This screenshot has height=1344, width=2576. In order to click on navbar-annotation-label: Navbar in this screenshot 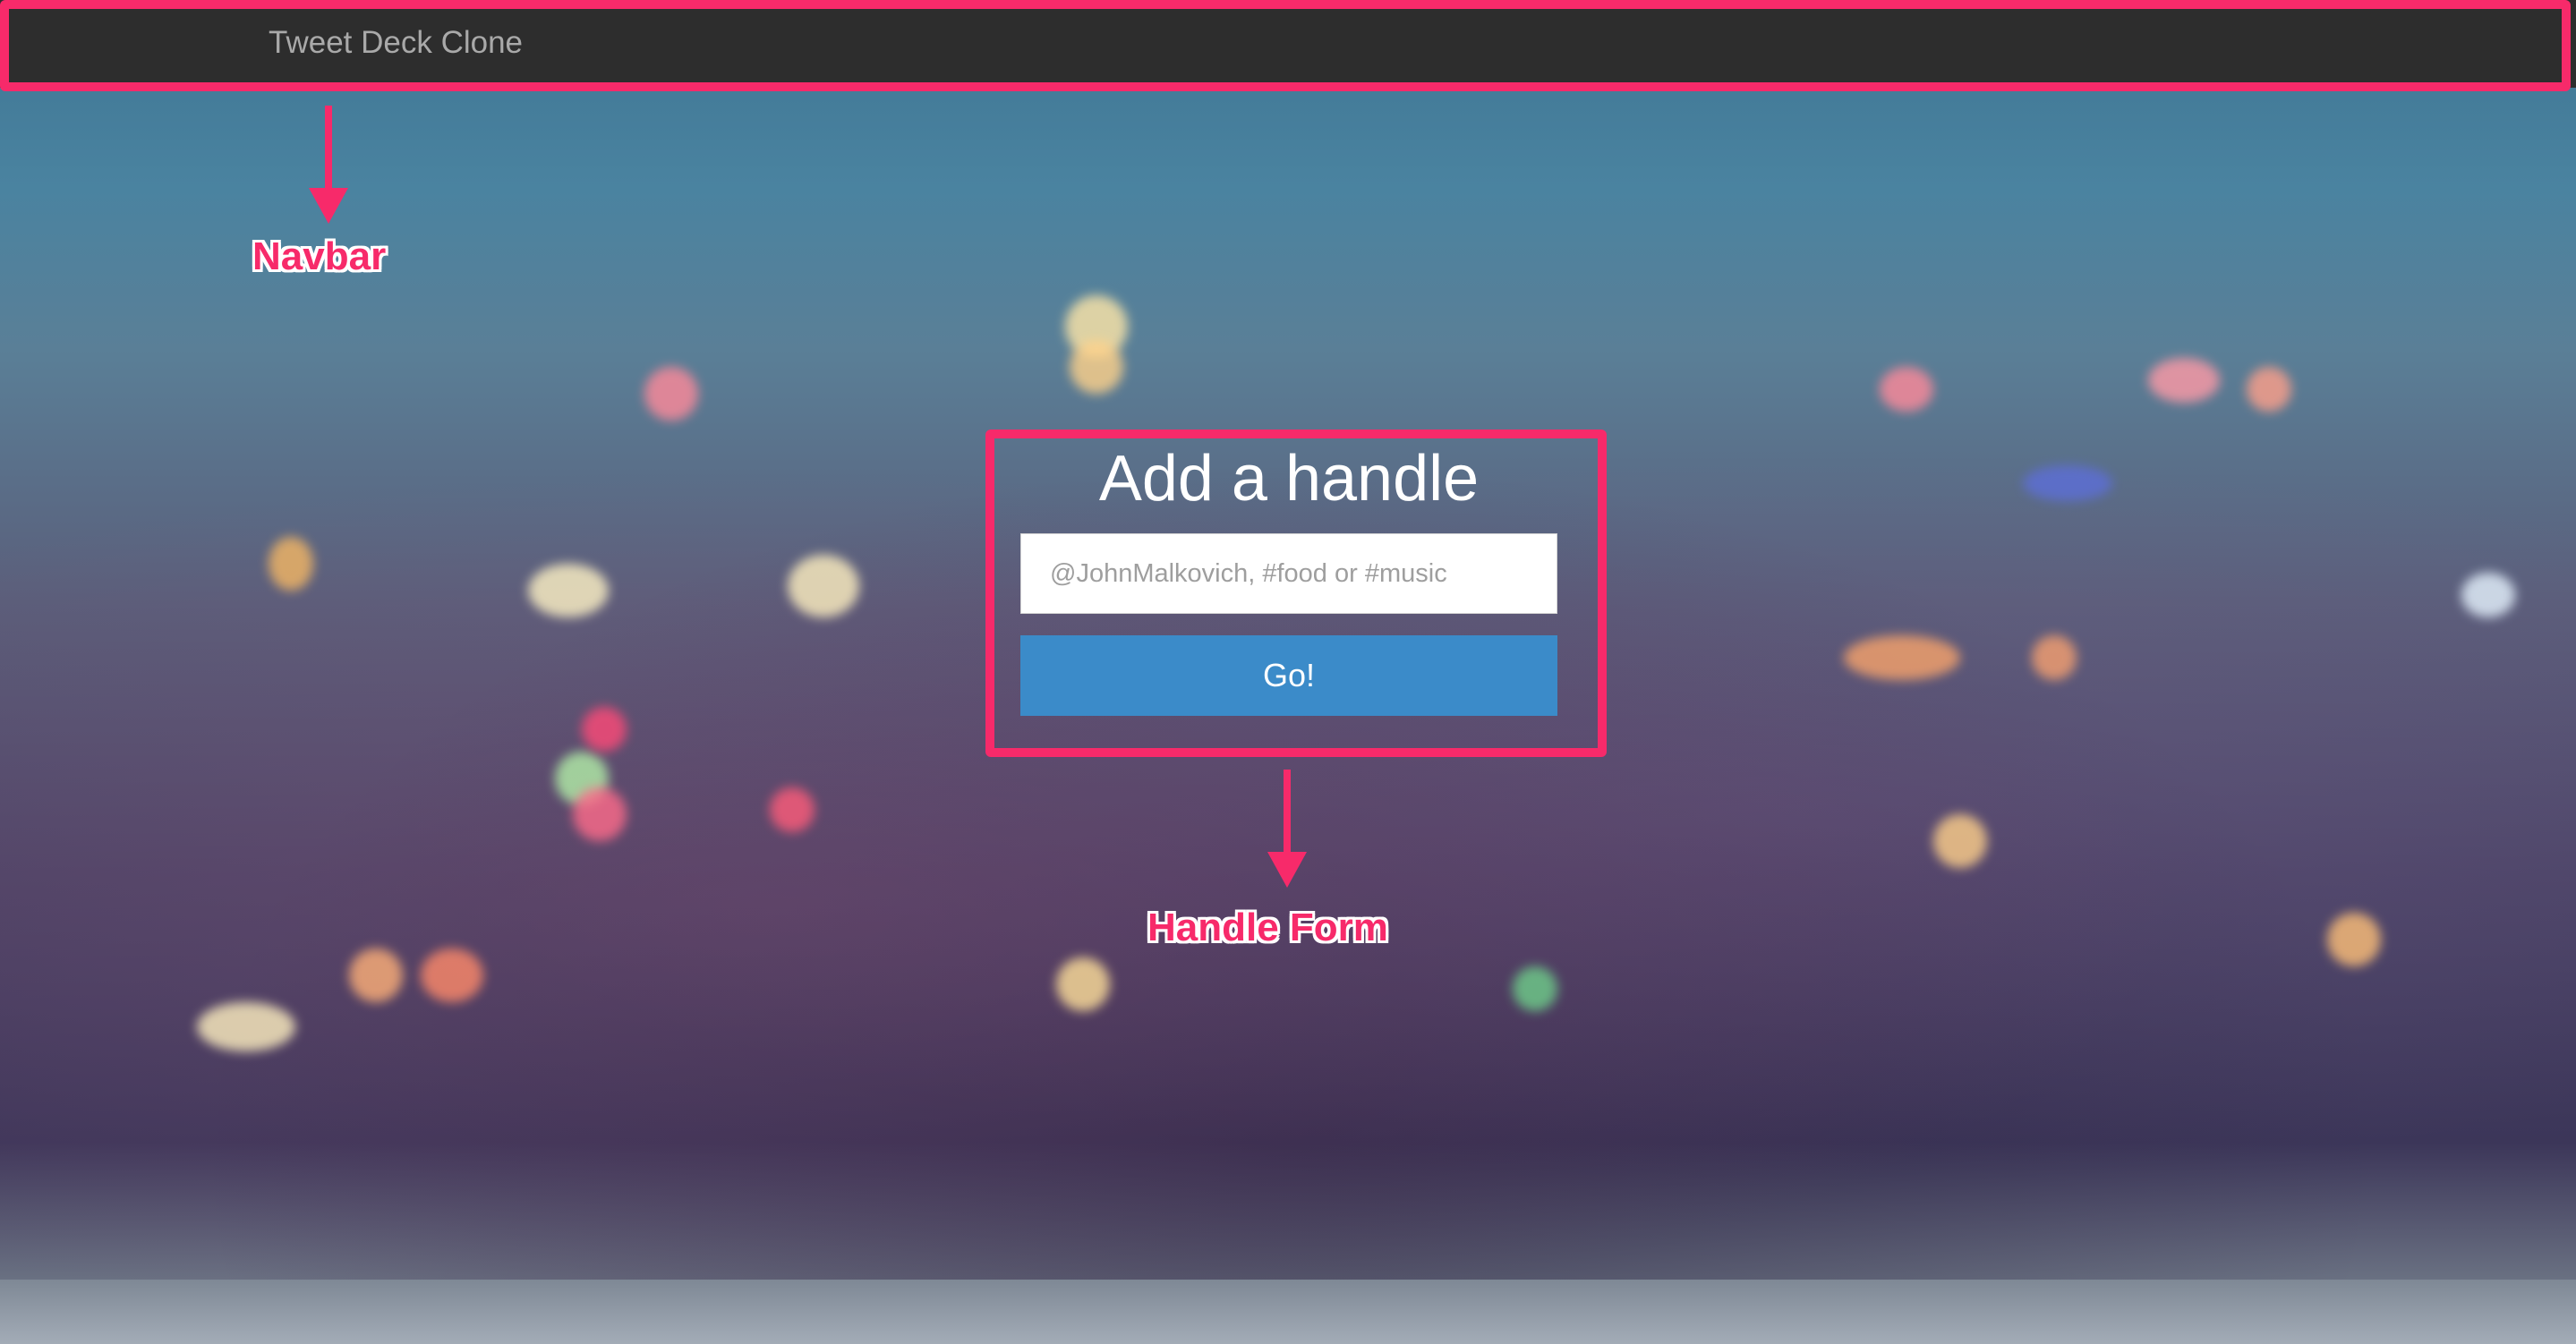, I will do `click(319, 256)`.